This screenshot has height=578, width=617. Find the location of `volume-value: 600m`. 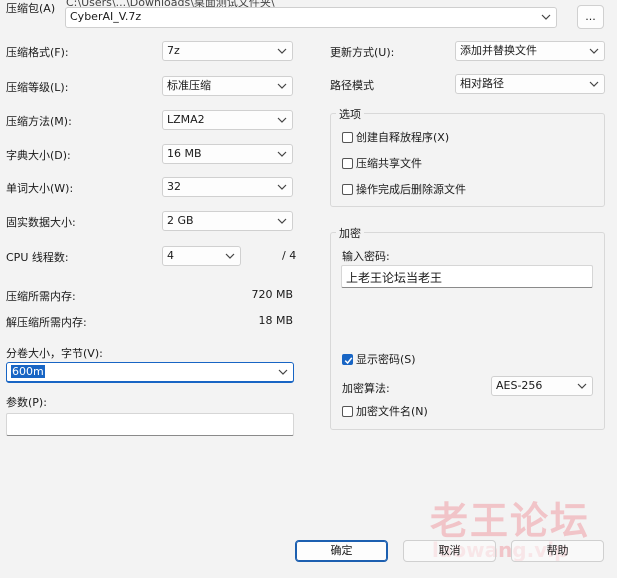

volume-value: 600m is located at coordinates (28, 371).